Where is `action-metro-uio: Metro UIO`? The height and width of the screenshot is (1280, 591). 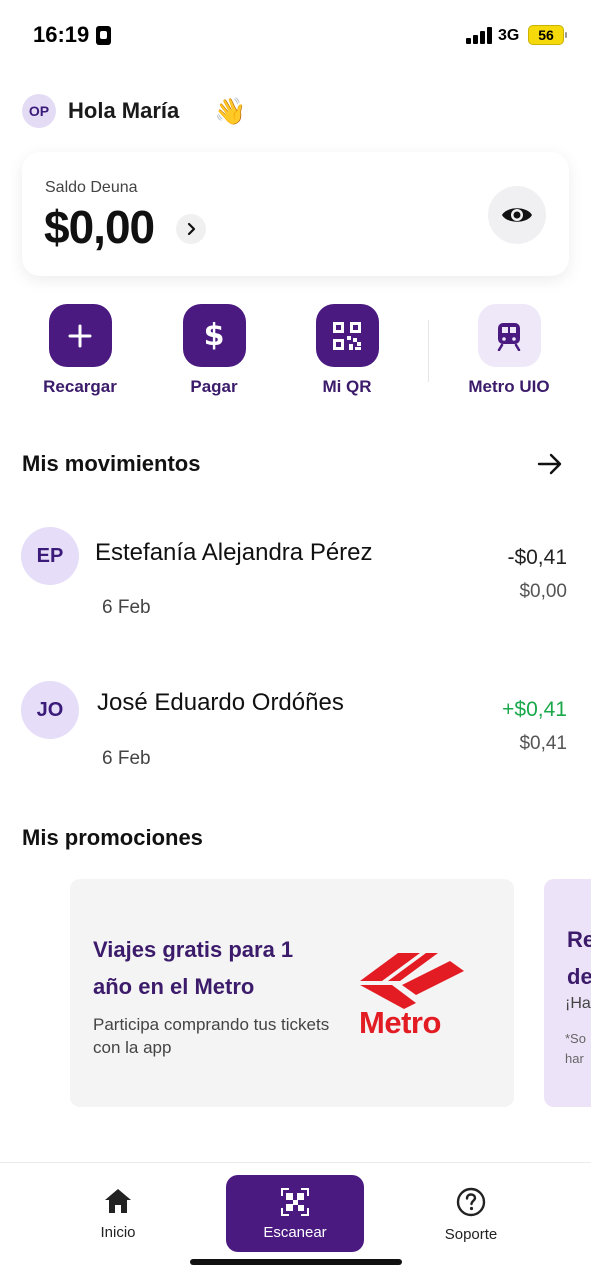
action-metro-uio: Metro UIO is located at coordinates (509, 350).